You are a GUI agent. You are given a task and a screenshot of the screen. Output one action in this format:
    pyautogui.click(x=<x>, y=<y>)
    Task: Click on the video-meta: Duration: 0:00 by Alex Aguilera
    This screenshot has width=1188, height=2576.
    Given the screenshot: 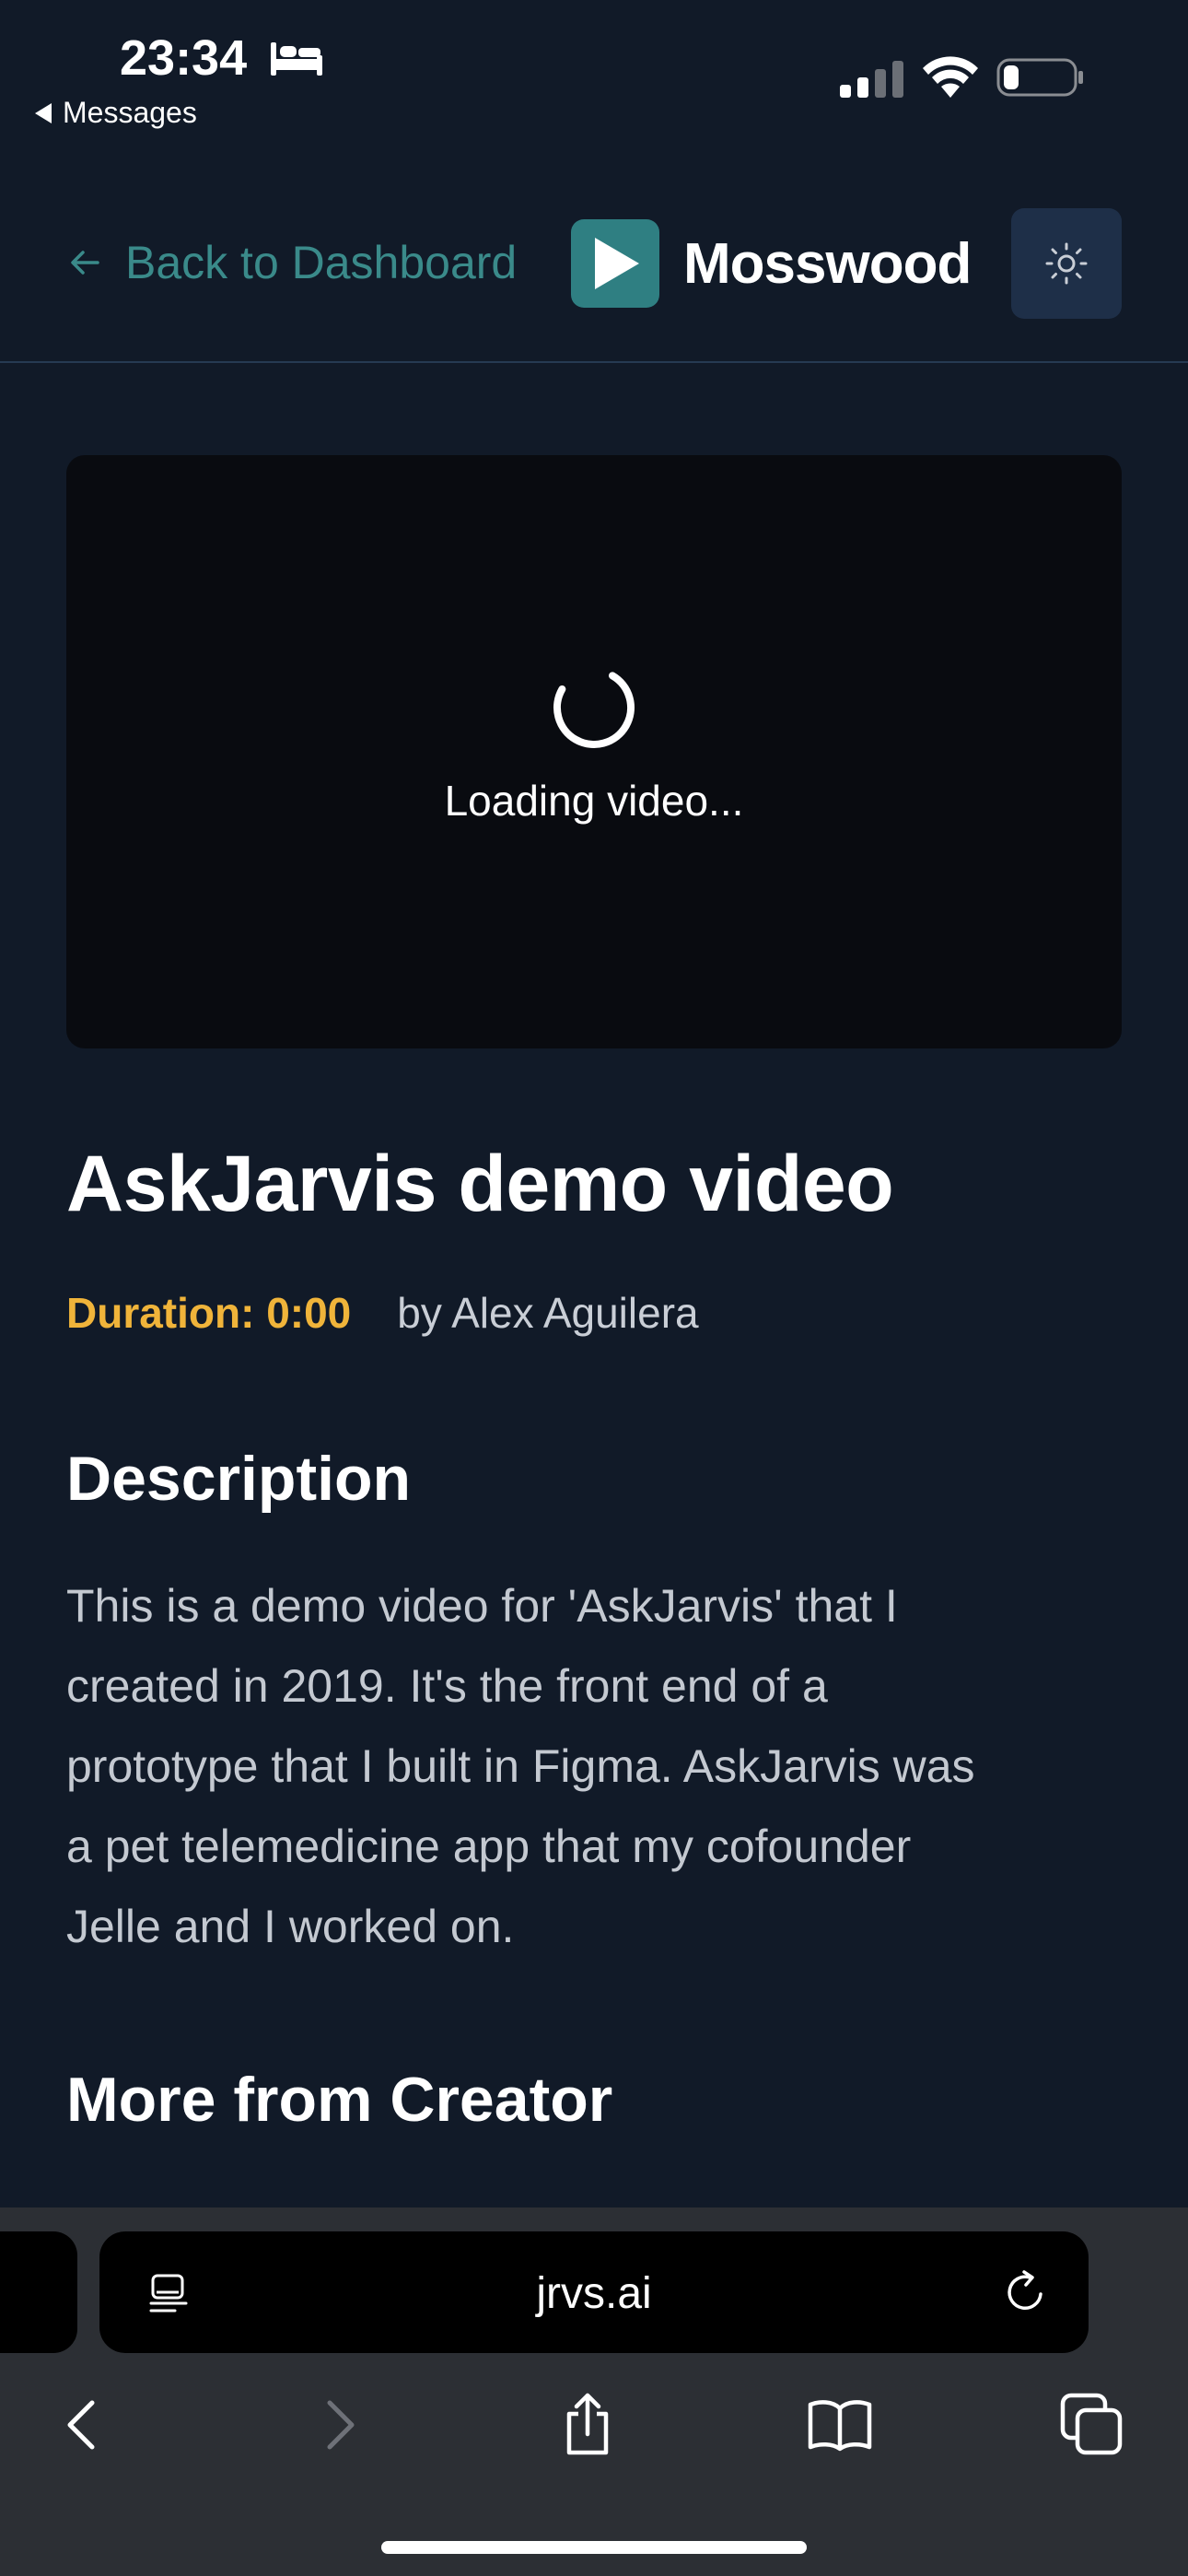 What is the action you would take?
    pyautogui.click(x=382, y=1313)
    